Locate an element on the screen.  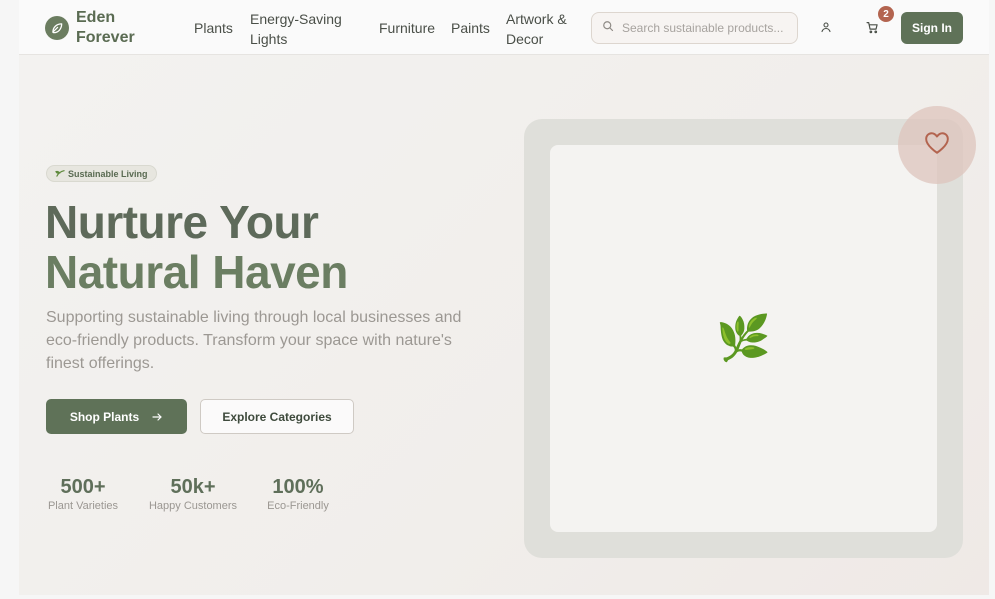
stat-eco-friendly: 100% Eco-Friendly is located at coordinates (298, 494).